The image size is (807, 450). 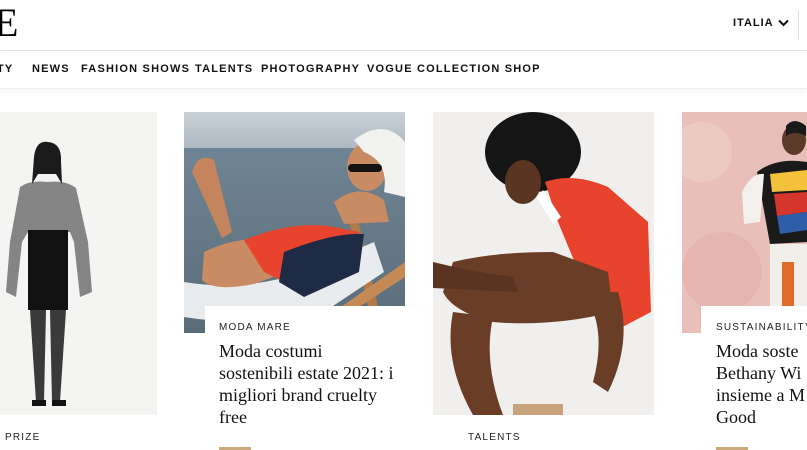 I want to click on headline-line: Moda costumi, so click(x=271, y=351).